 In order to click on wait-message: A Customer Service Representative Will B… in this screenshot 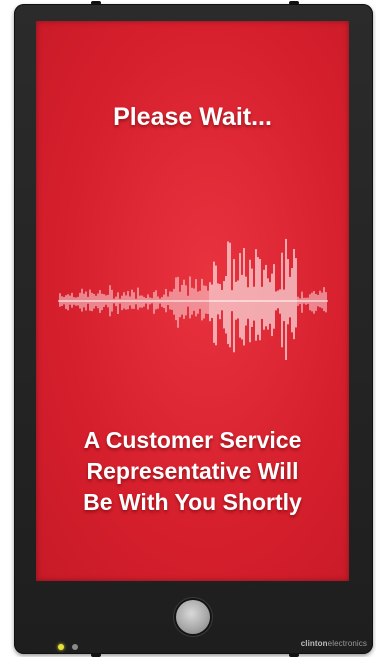, I will do `click(192, 471)`.